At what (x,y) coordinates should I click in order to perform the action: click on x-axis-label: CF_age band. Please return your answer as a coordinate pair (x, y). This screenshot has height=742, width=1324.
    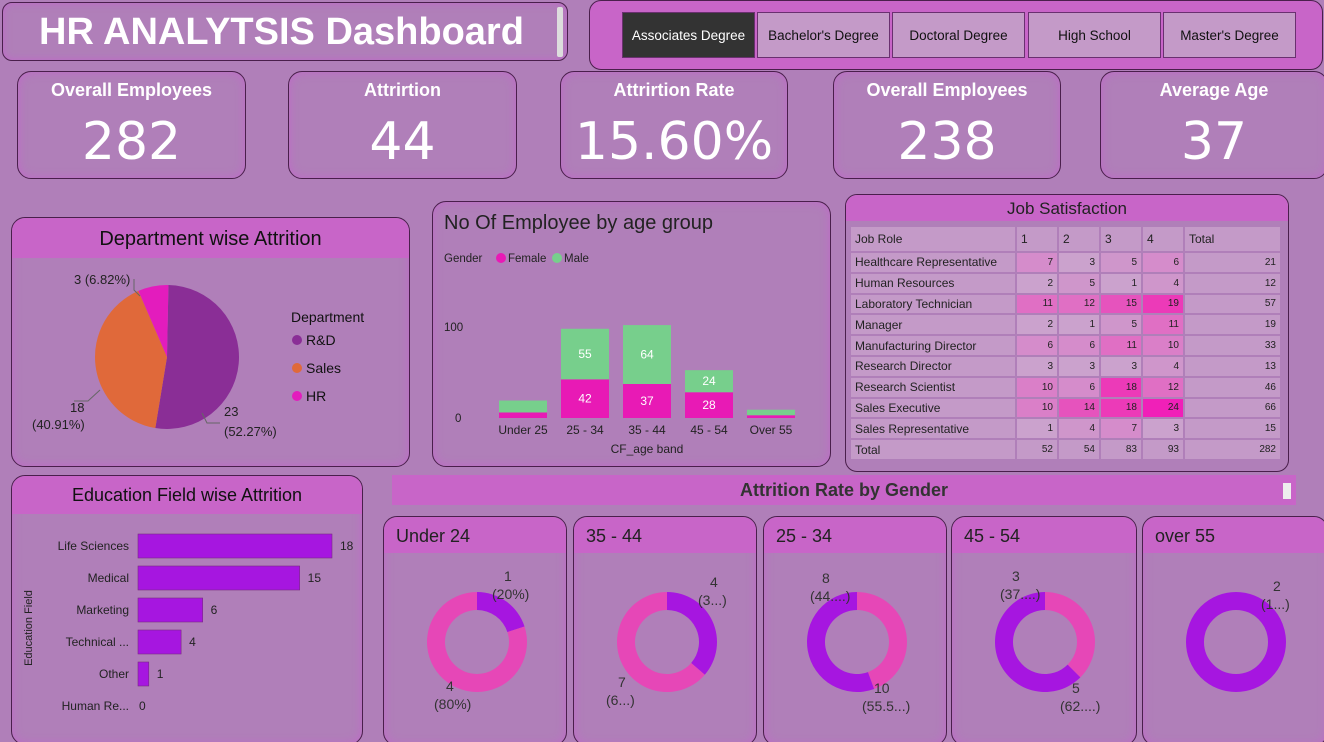
    Looking at the image, I should click on (647, 449).